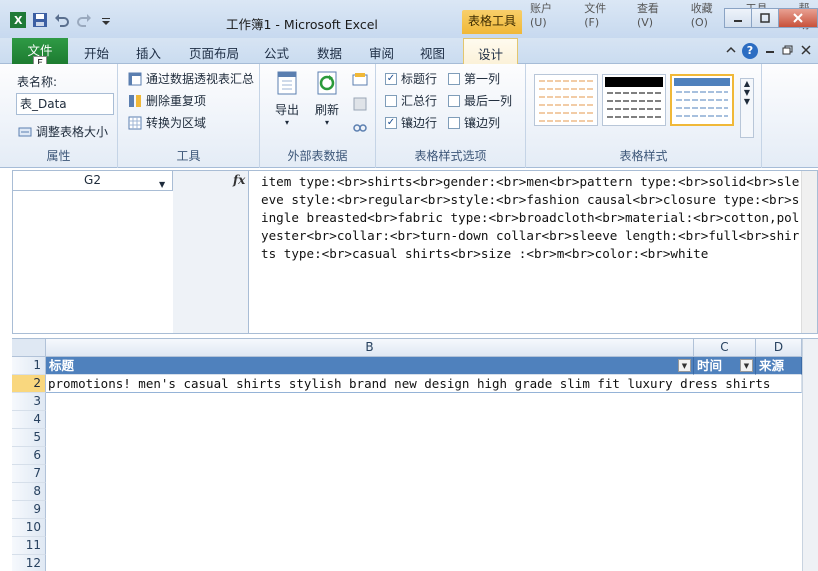  Describe the element at coordinates (59, 116) in the screenshot. I see `group-properties: 表名称: 调整表格大小 属性` at that location.